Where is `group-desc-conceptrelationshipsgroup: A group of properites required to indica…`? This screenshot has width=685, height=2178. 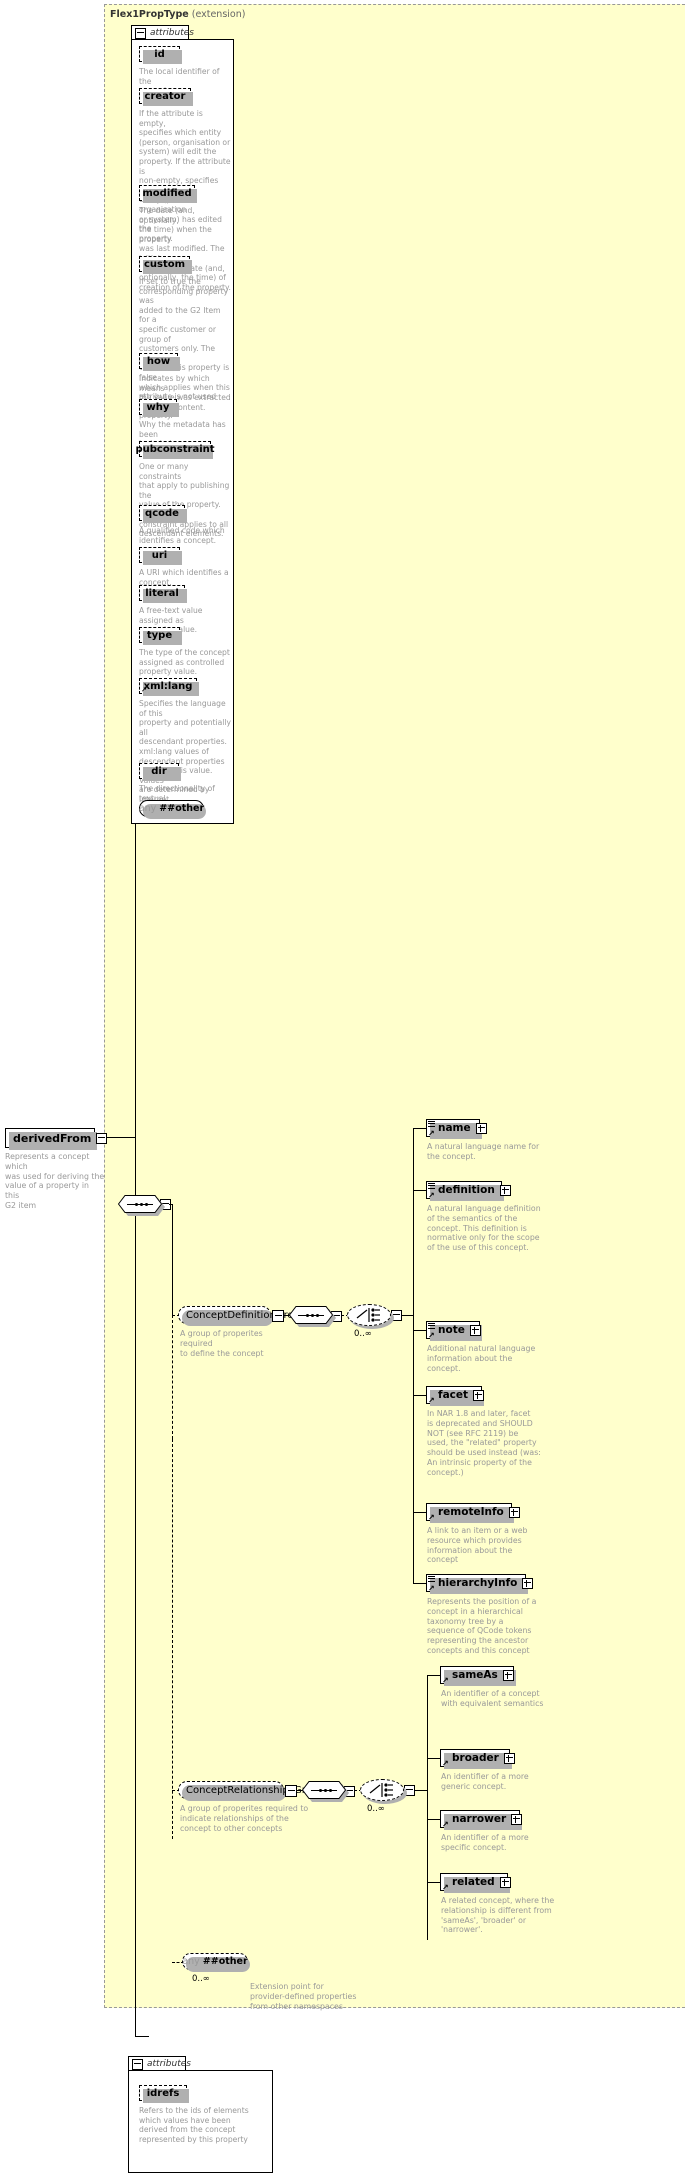 group-desc-conceptrelationshipsgroup: A group of properites required to indica… is located at coordinates (244, 1818).